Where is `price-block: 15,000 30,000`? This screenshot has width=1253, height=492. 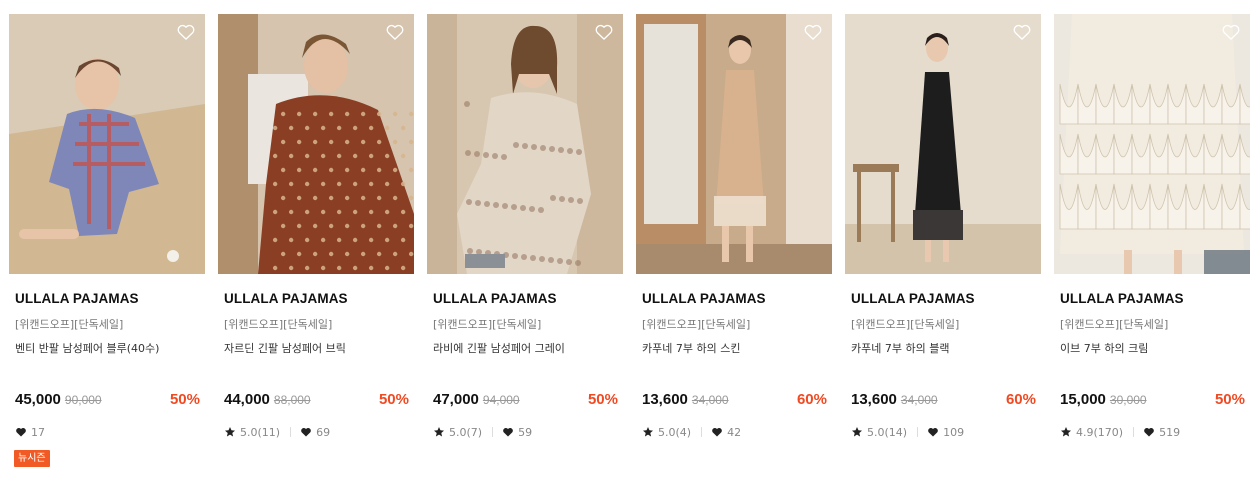
price-block: 15,000 30,000 is located at coordinates (1103, 399).